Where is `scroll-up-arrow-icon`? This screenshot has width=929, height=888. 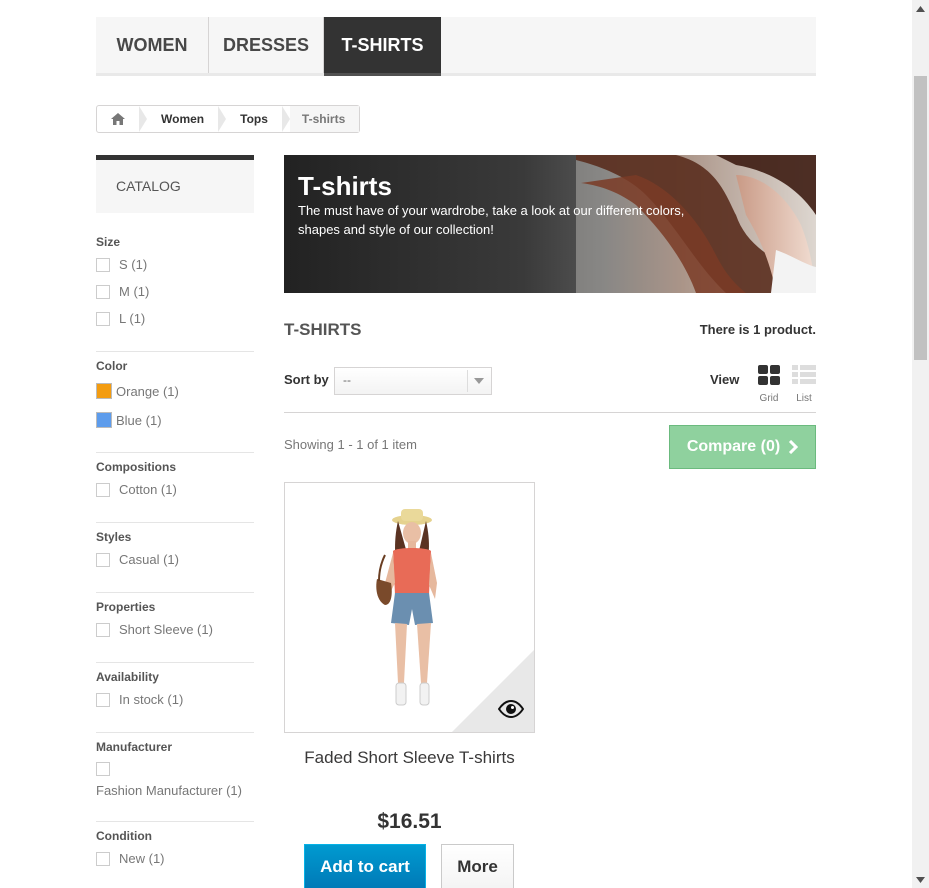 scroll-up-arrow-icon is located at coordinates (920, 8).